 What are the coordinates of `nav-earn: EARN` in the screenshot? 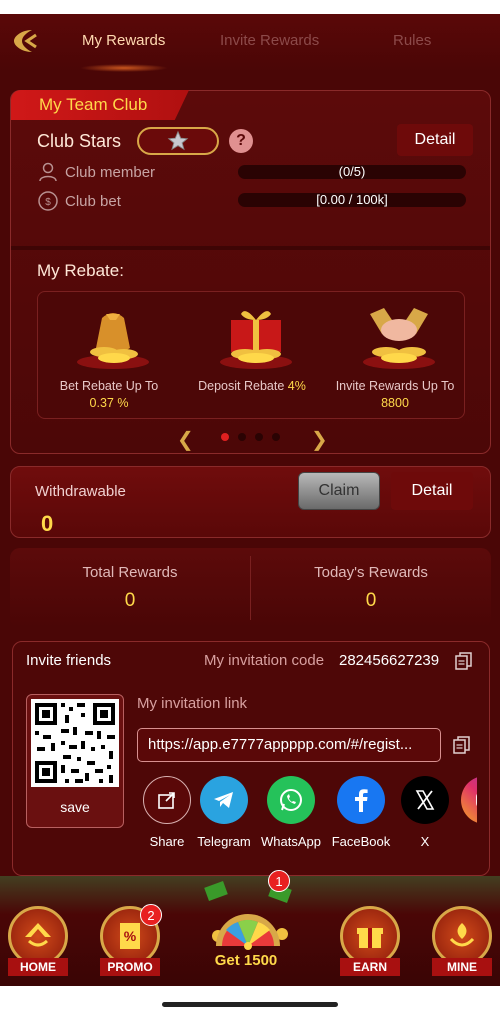 It's located at (370, 943).